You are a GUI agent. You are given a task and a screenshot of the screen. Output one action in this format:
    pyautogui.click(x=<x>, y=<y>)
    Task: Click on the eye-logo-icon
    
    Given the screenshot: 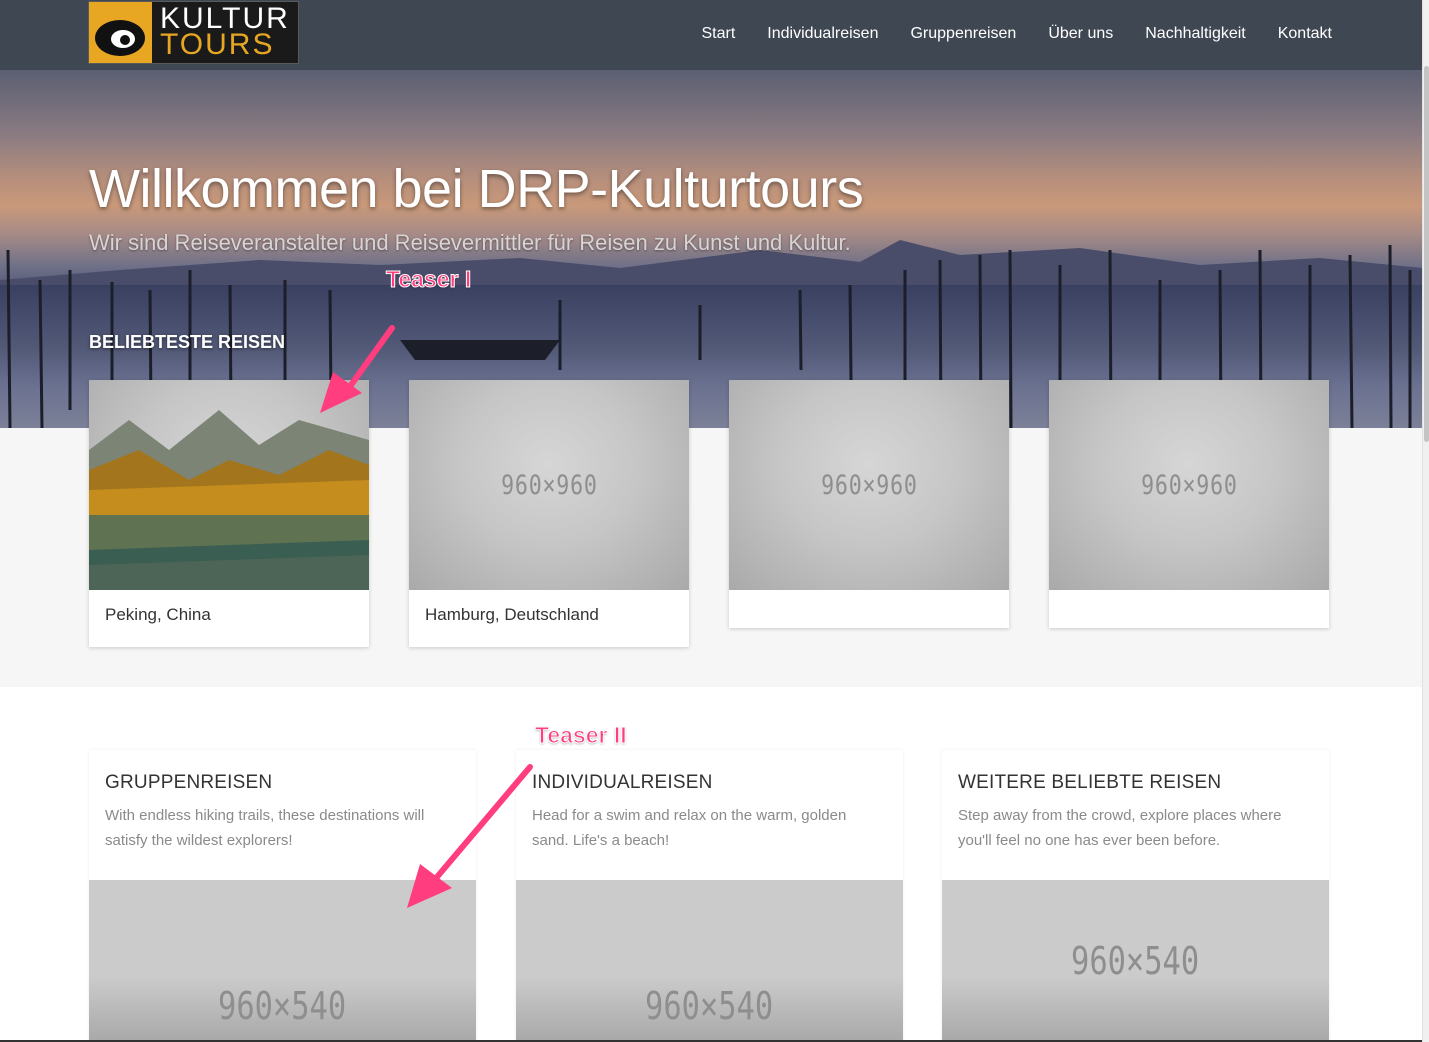 What is the action you would take?
    pyautogui.click(x=120, y=32)
    